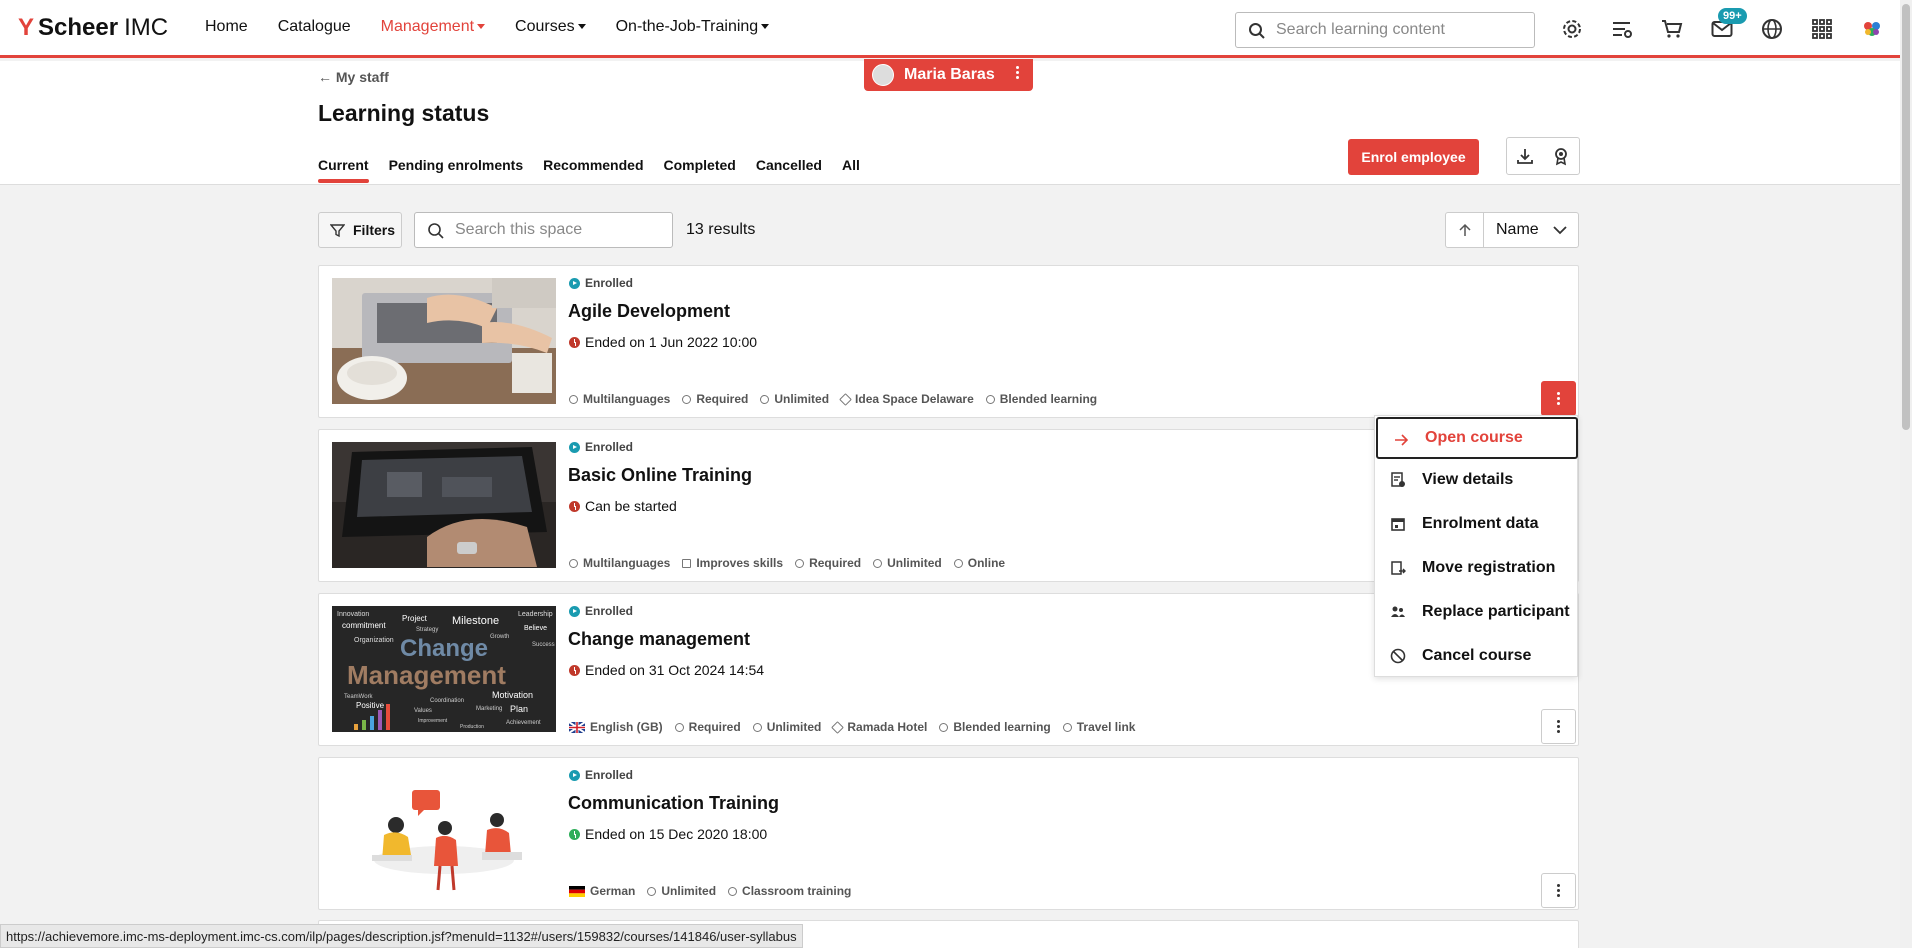 The image size is (1912, 948). Describe the element at coordinates (687, 563) in the screenshot. I see `chart-icon` at that location.